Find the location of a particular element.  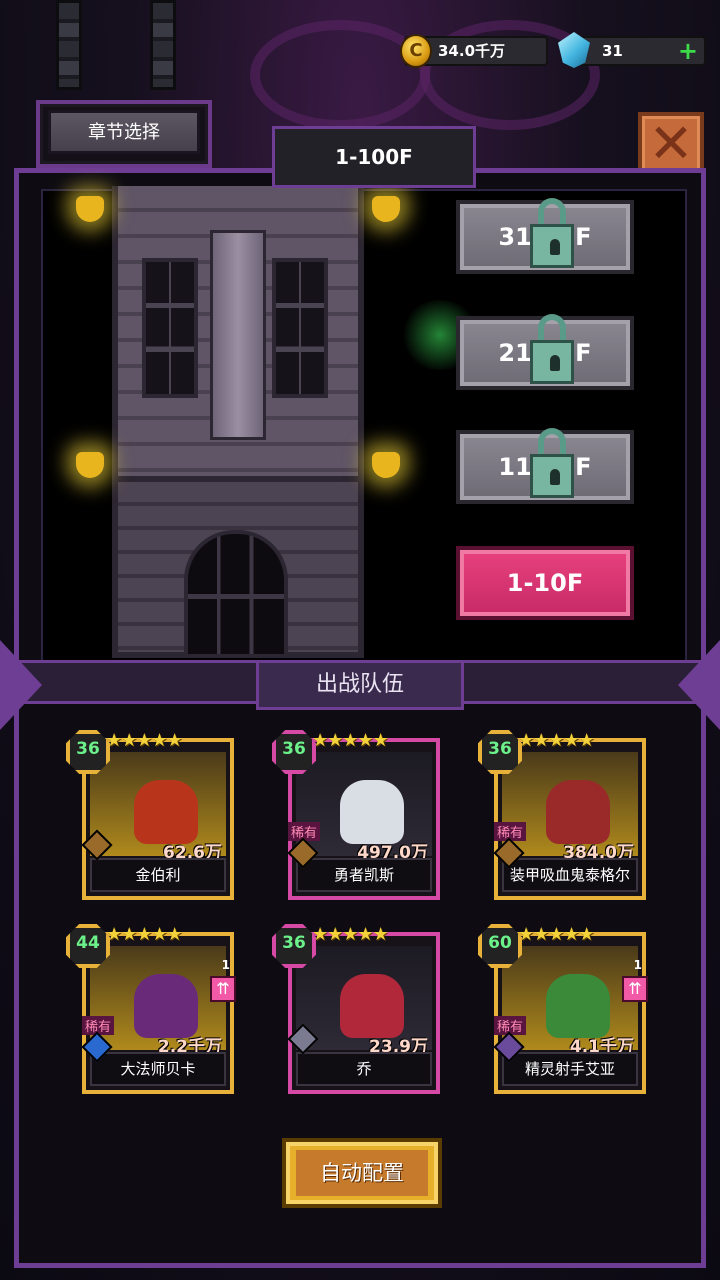

hero-name: 勇者凯斯 is located at coordinates (364, 875).